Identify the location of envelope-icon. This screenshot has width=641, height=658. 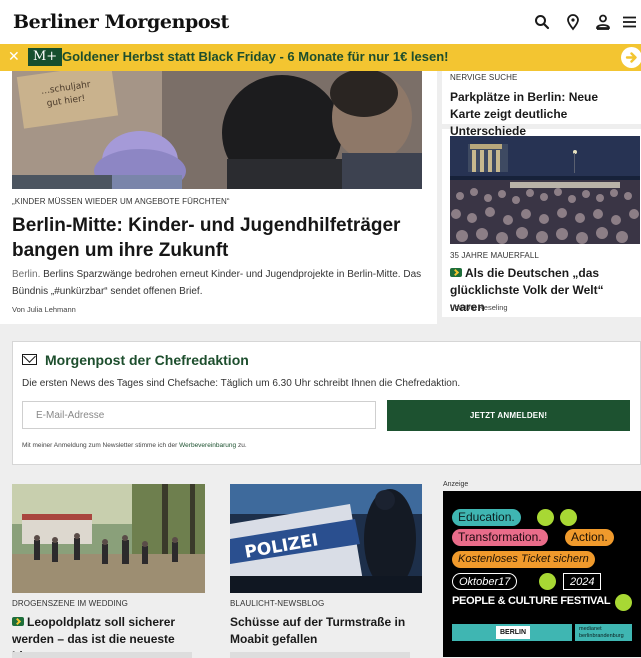
(29, 359).